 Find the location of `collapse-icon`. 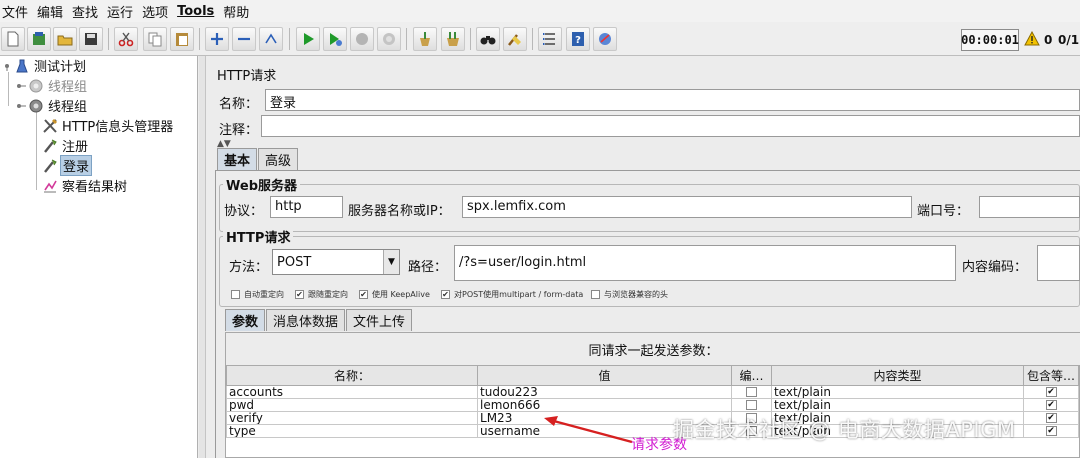

collapse-icon is located at coordinates (244, 39).